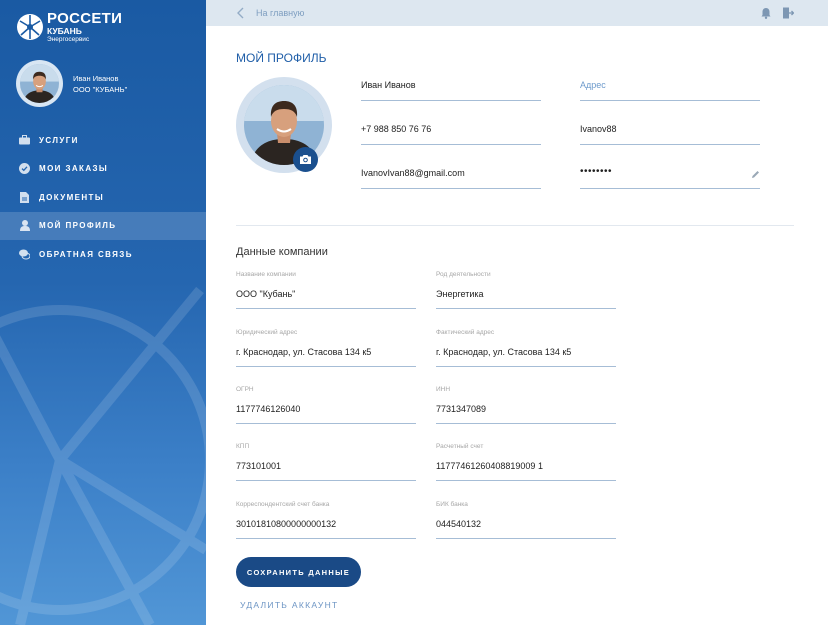  What do you see at coordinates (460, 294) in the screenshot?
I see `field-value: Энергетика` at bounding box center [460, 294].